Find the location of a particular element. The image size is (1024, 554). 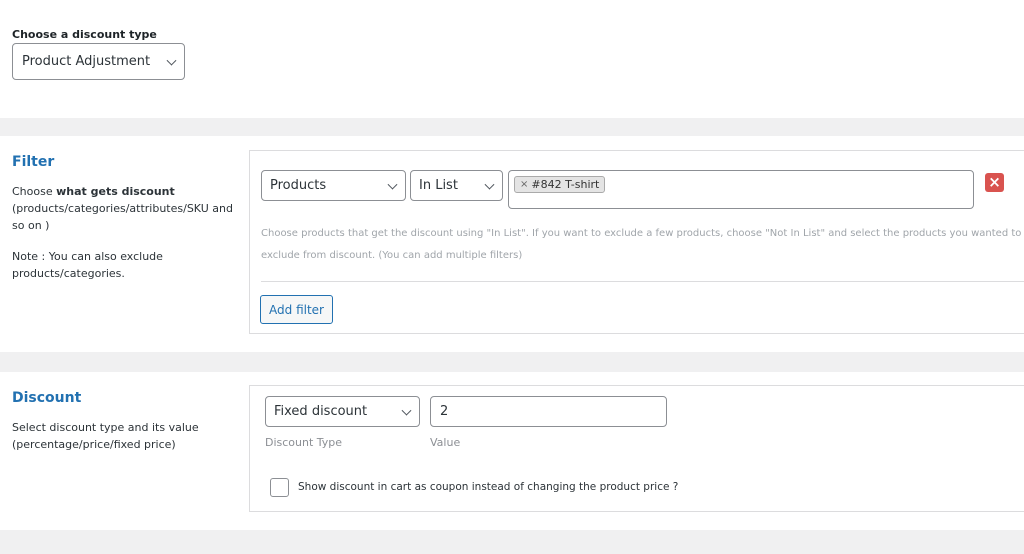

discount-type-value: Product Adjustment is located at coordinates (86, 61).